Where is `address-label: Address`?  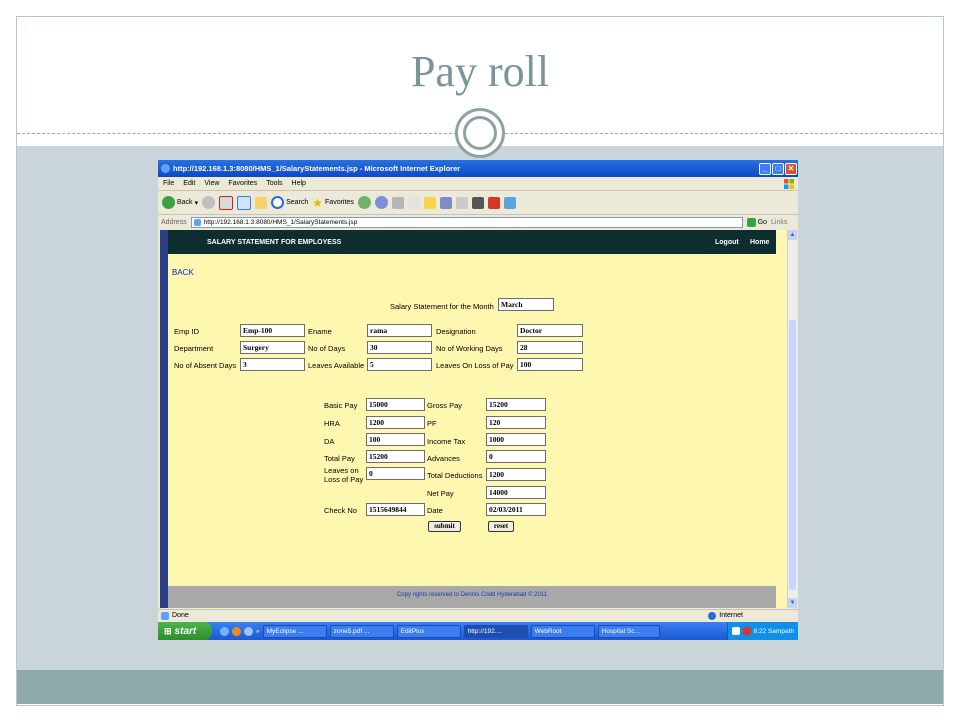 address-label: Address is located at coordinates (174, 222).